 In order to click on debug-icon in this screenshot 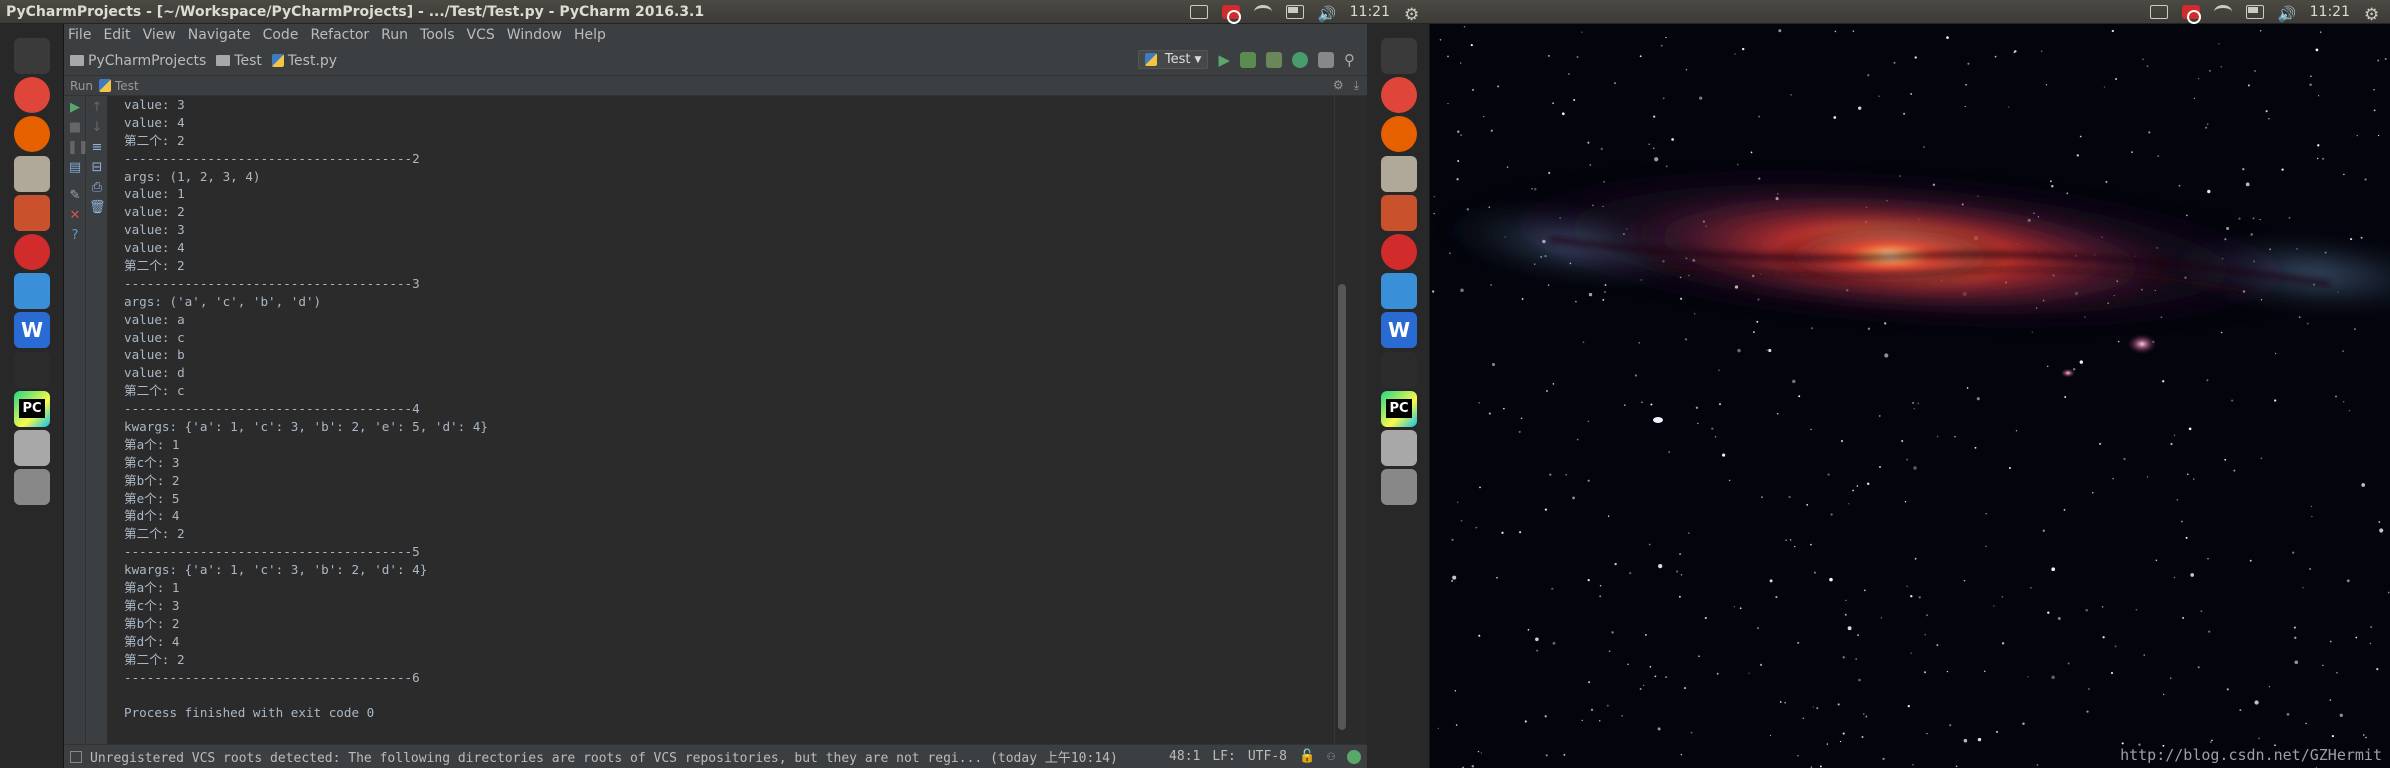, I will do `click(1248, 59)`.